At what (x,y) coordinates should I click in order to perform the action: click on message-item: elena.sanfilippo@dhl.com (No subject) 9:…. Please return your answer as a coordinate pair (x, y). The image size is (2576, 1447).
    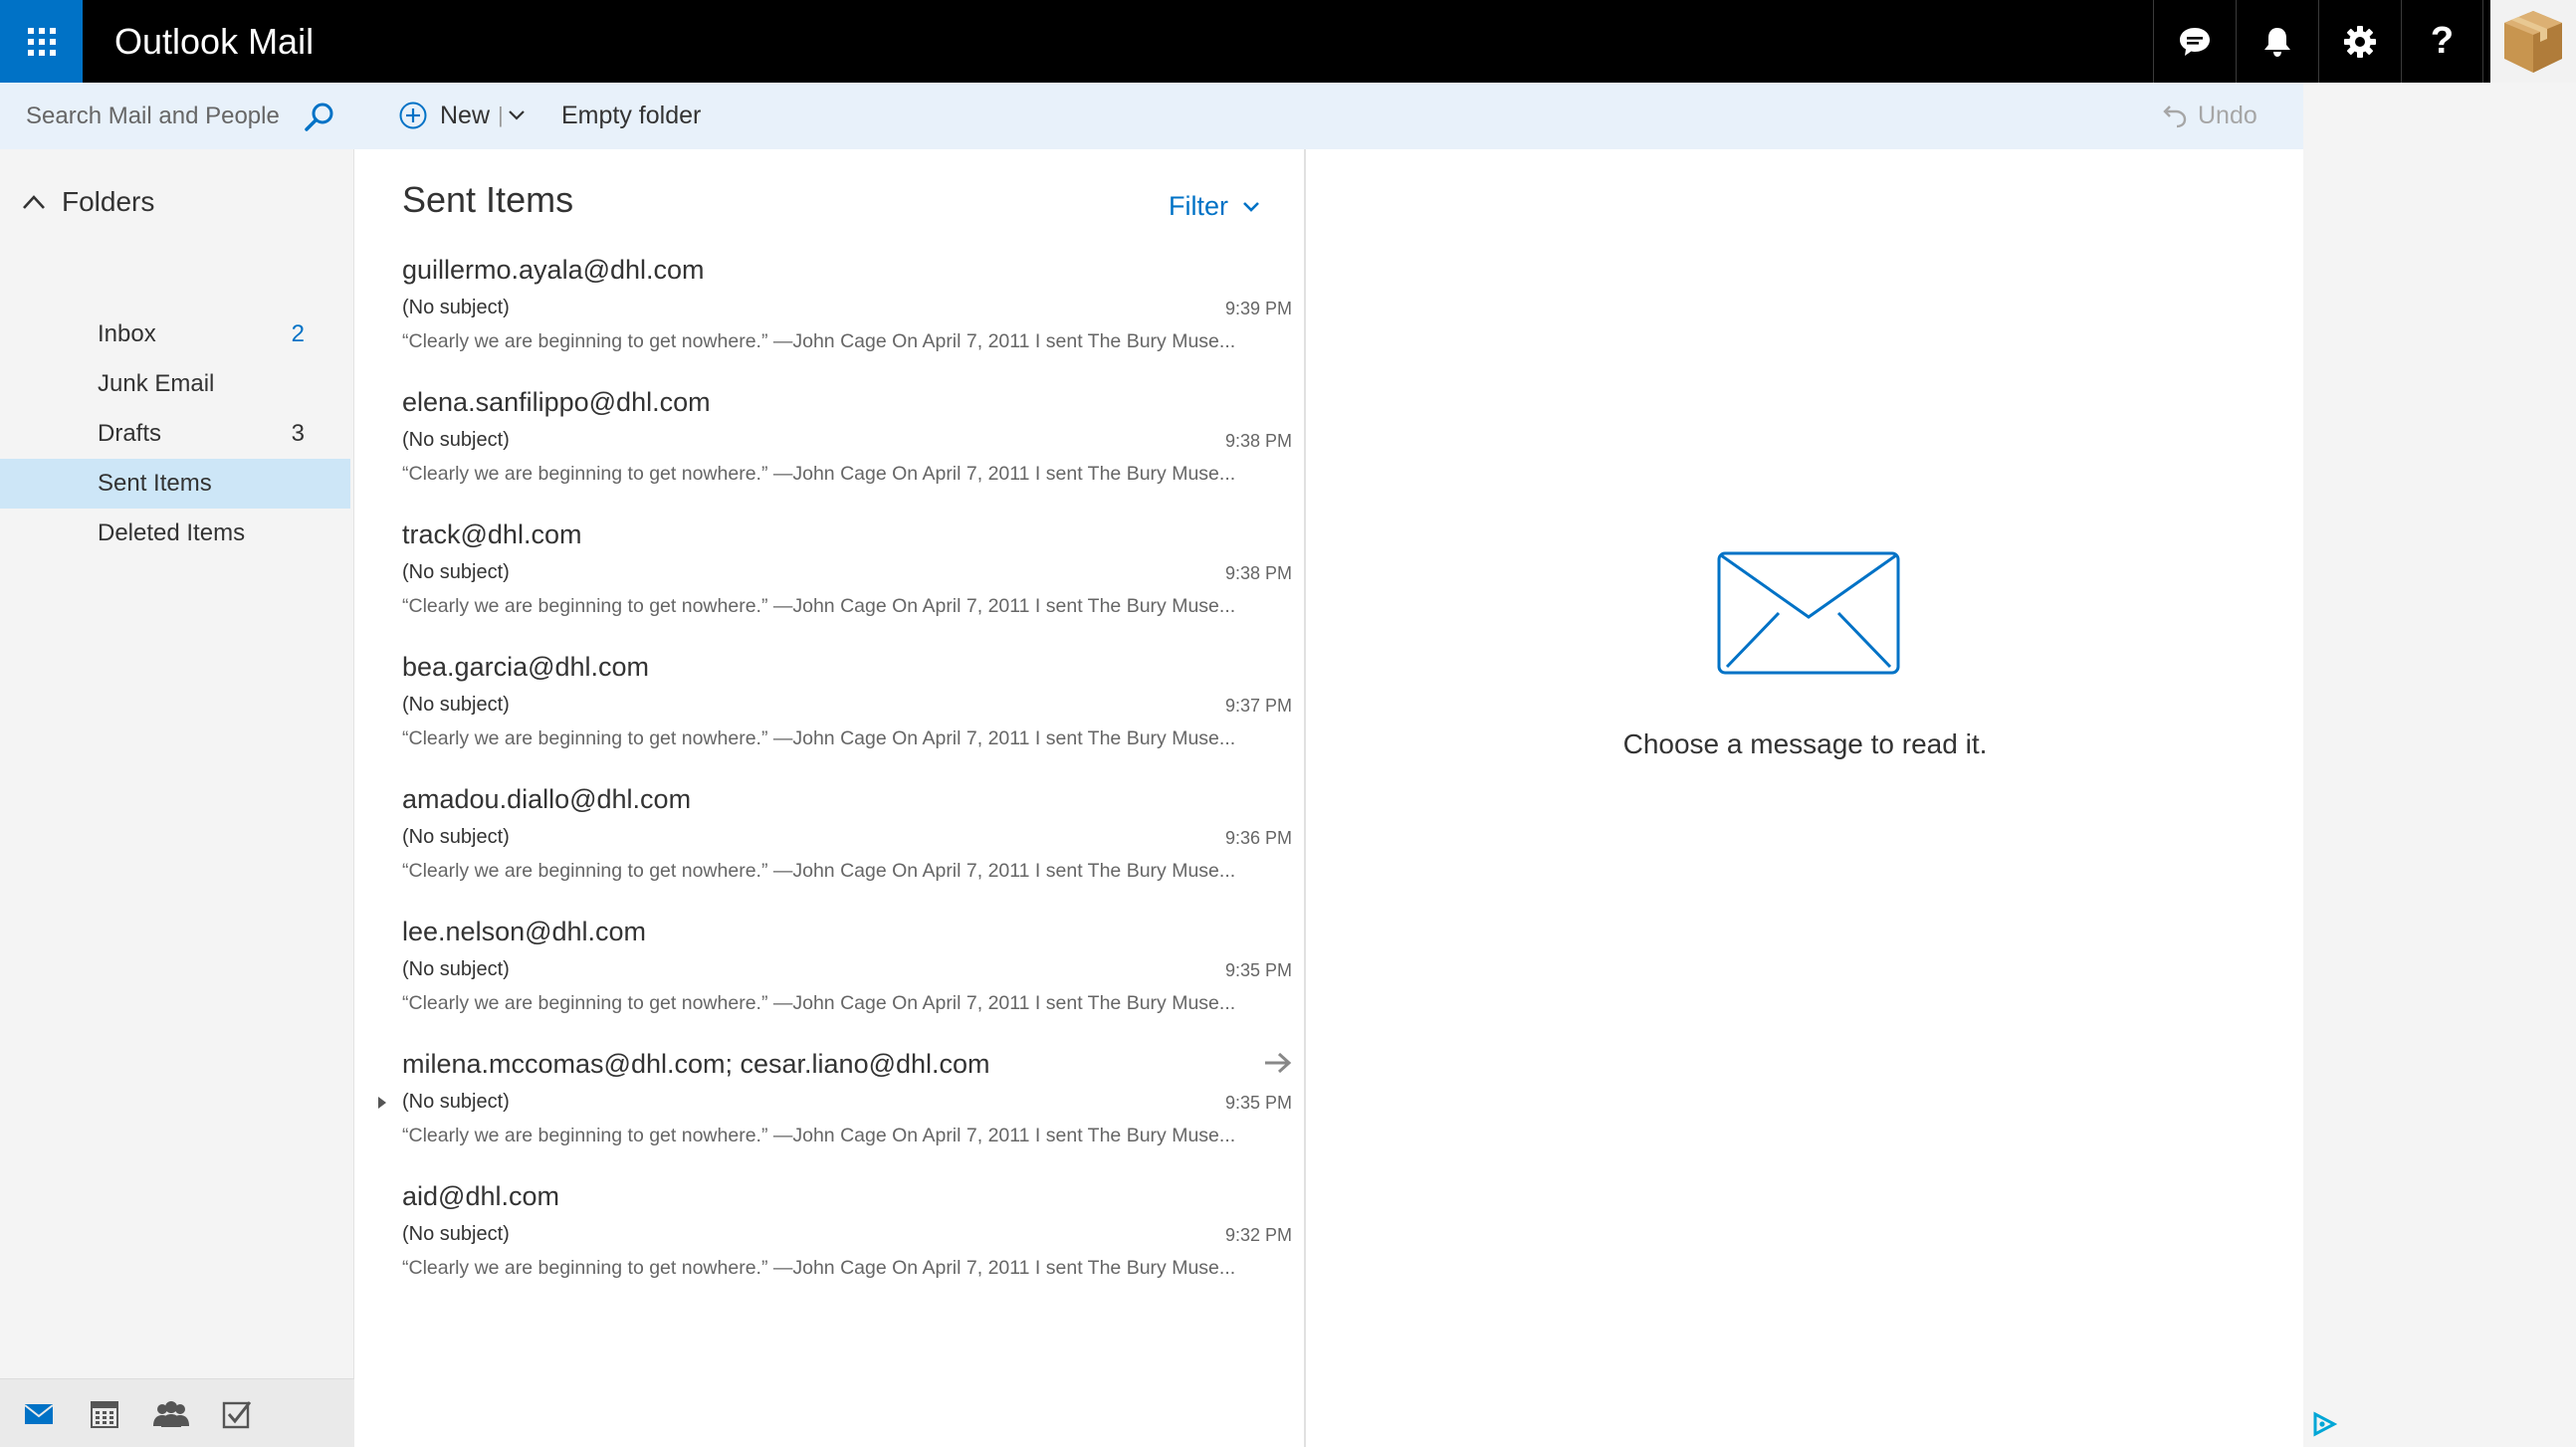
    Looking at the image, I should click on (829, 443).